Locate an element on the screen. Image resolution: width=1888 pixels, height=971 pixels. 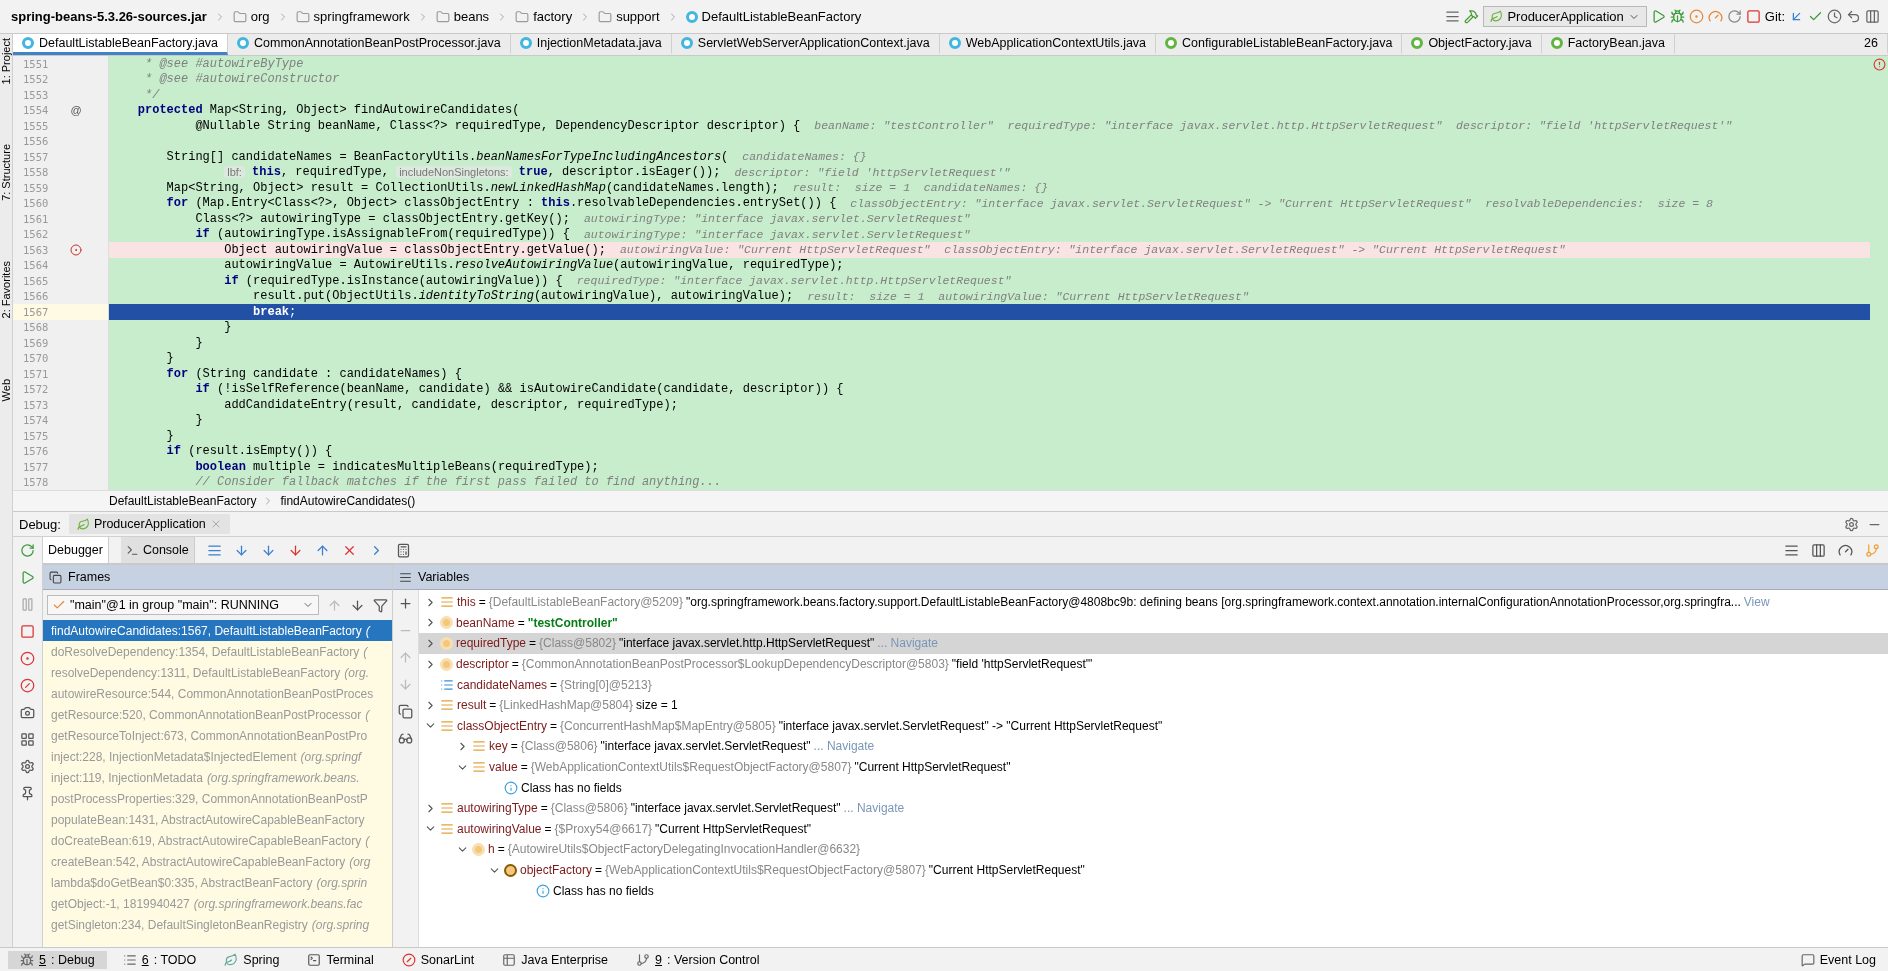
tool-window-button: Spring is located at coordinates (252, 959).